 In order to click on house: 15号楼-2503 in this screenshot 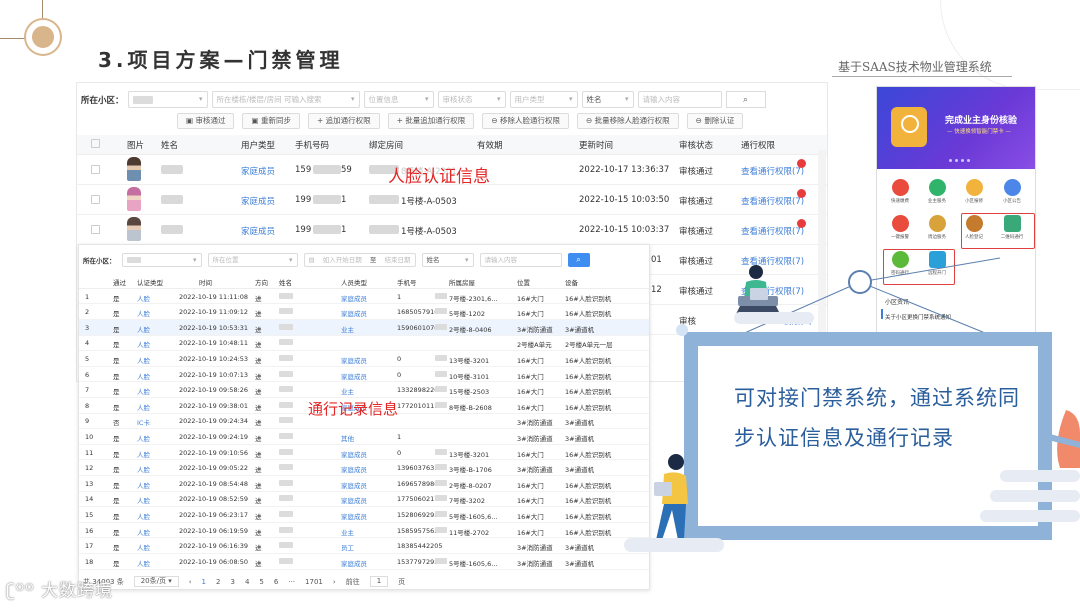, I will do `click(469, 392)`.